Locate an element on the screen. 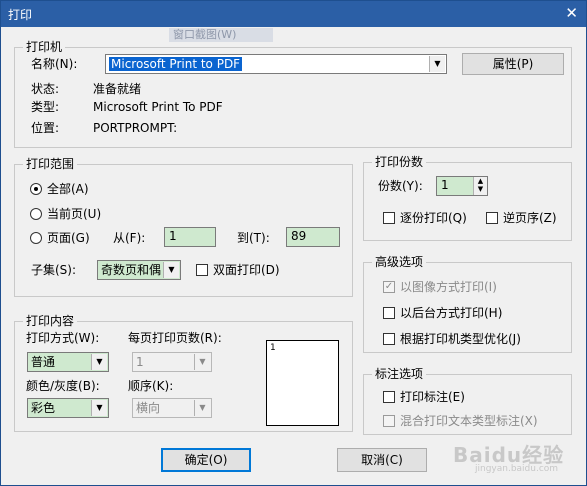 This screenshot has height=486, width=587. mixed-annotation-checkbox is located at coordinates (389, 421).